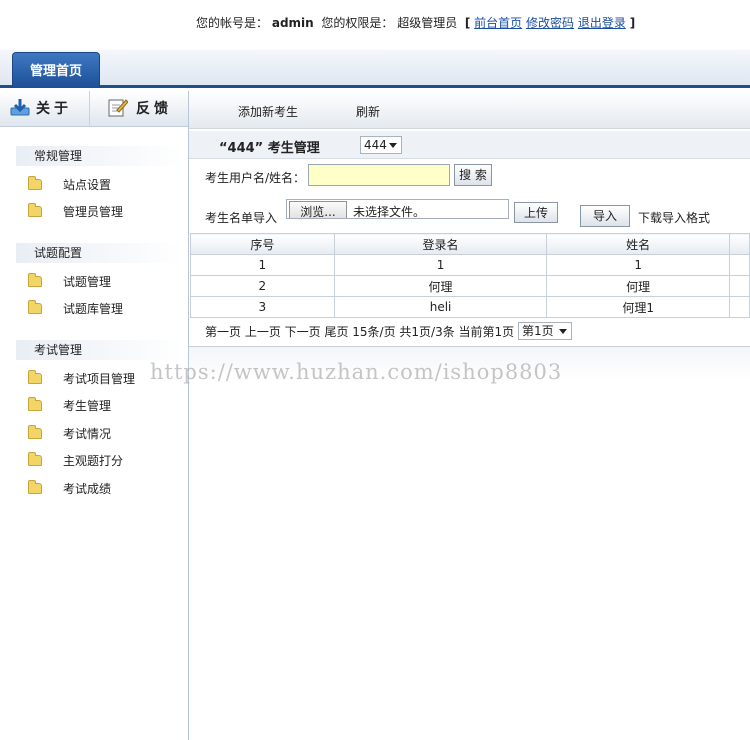  I want to click on menu-label: 考生管理, so click(87, 406).